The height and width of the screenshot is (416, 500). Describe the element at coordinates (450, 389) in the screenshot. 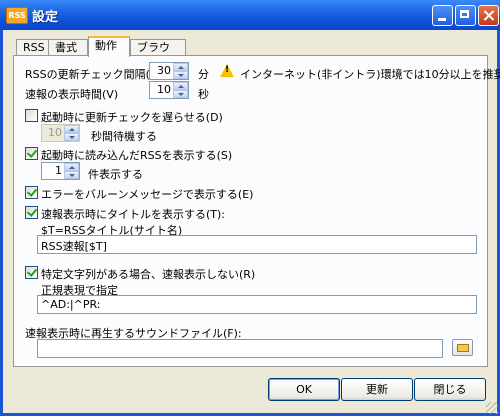

I see `close-button: 閉じる` at that location.